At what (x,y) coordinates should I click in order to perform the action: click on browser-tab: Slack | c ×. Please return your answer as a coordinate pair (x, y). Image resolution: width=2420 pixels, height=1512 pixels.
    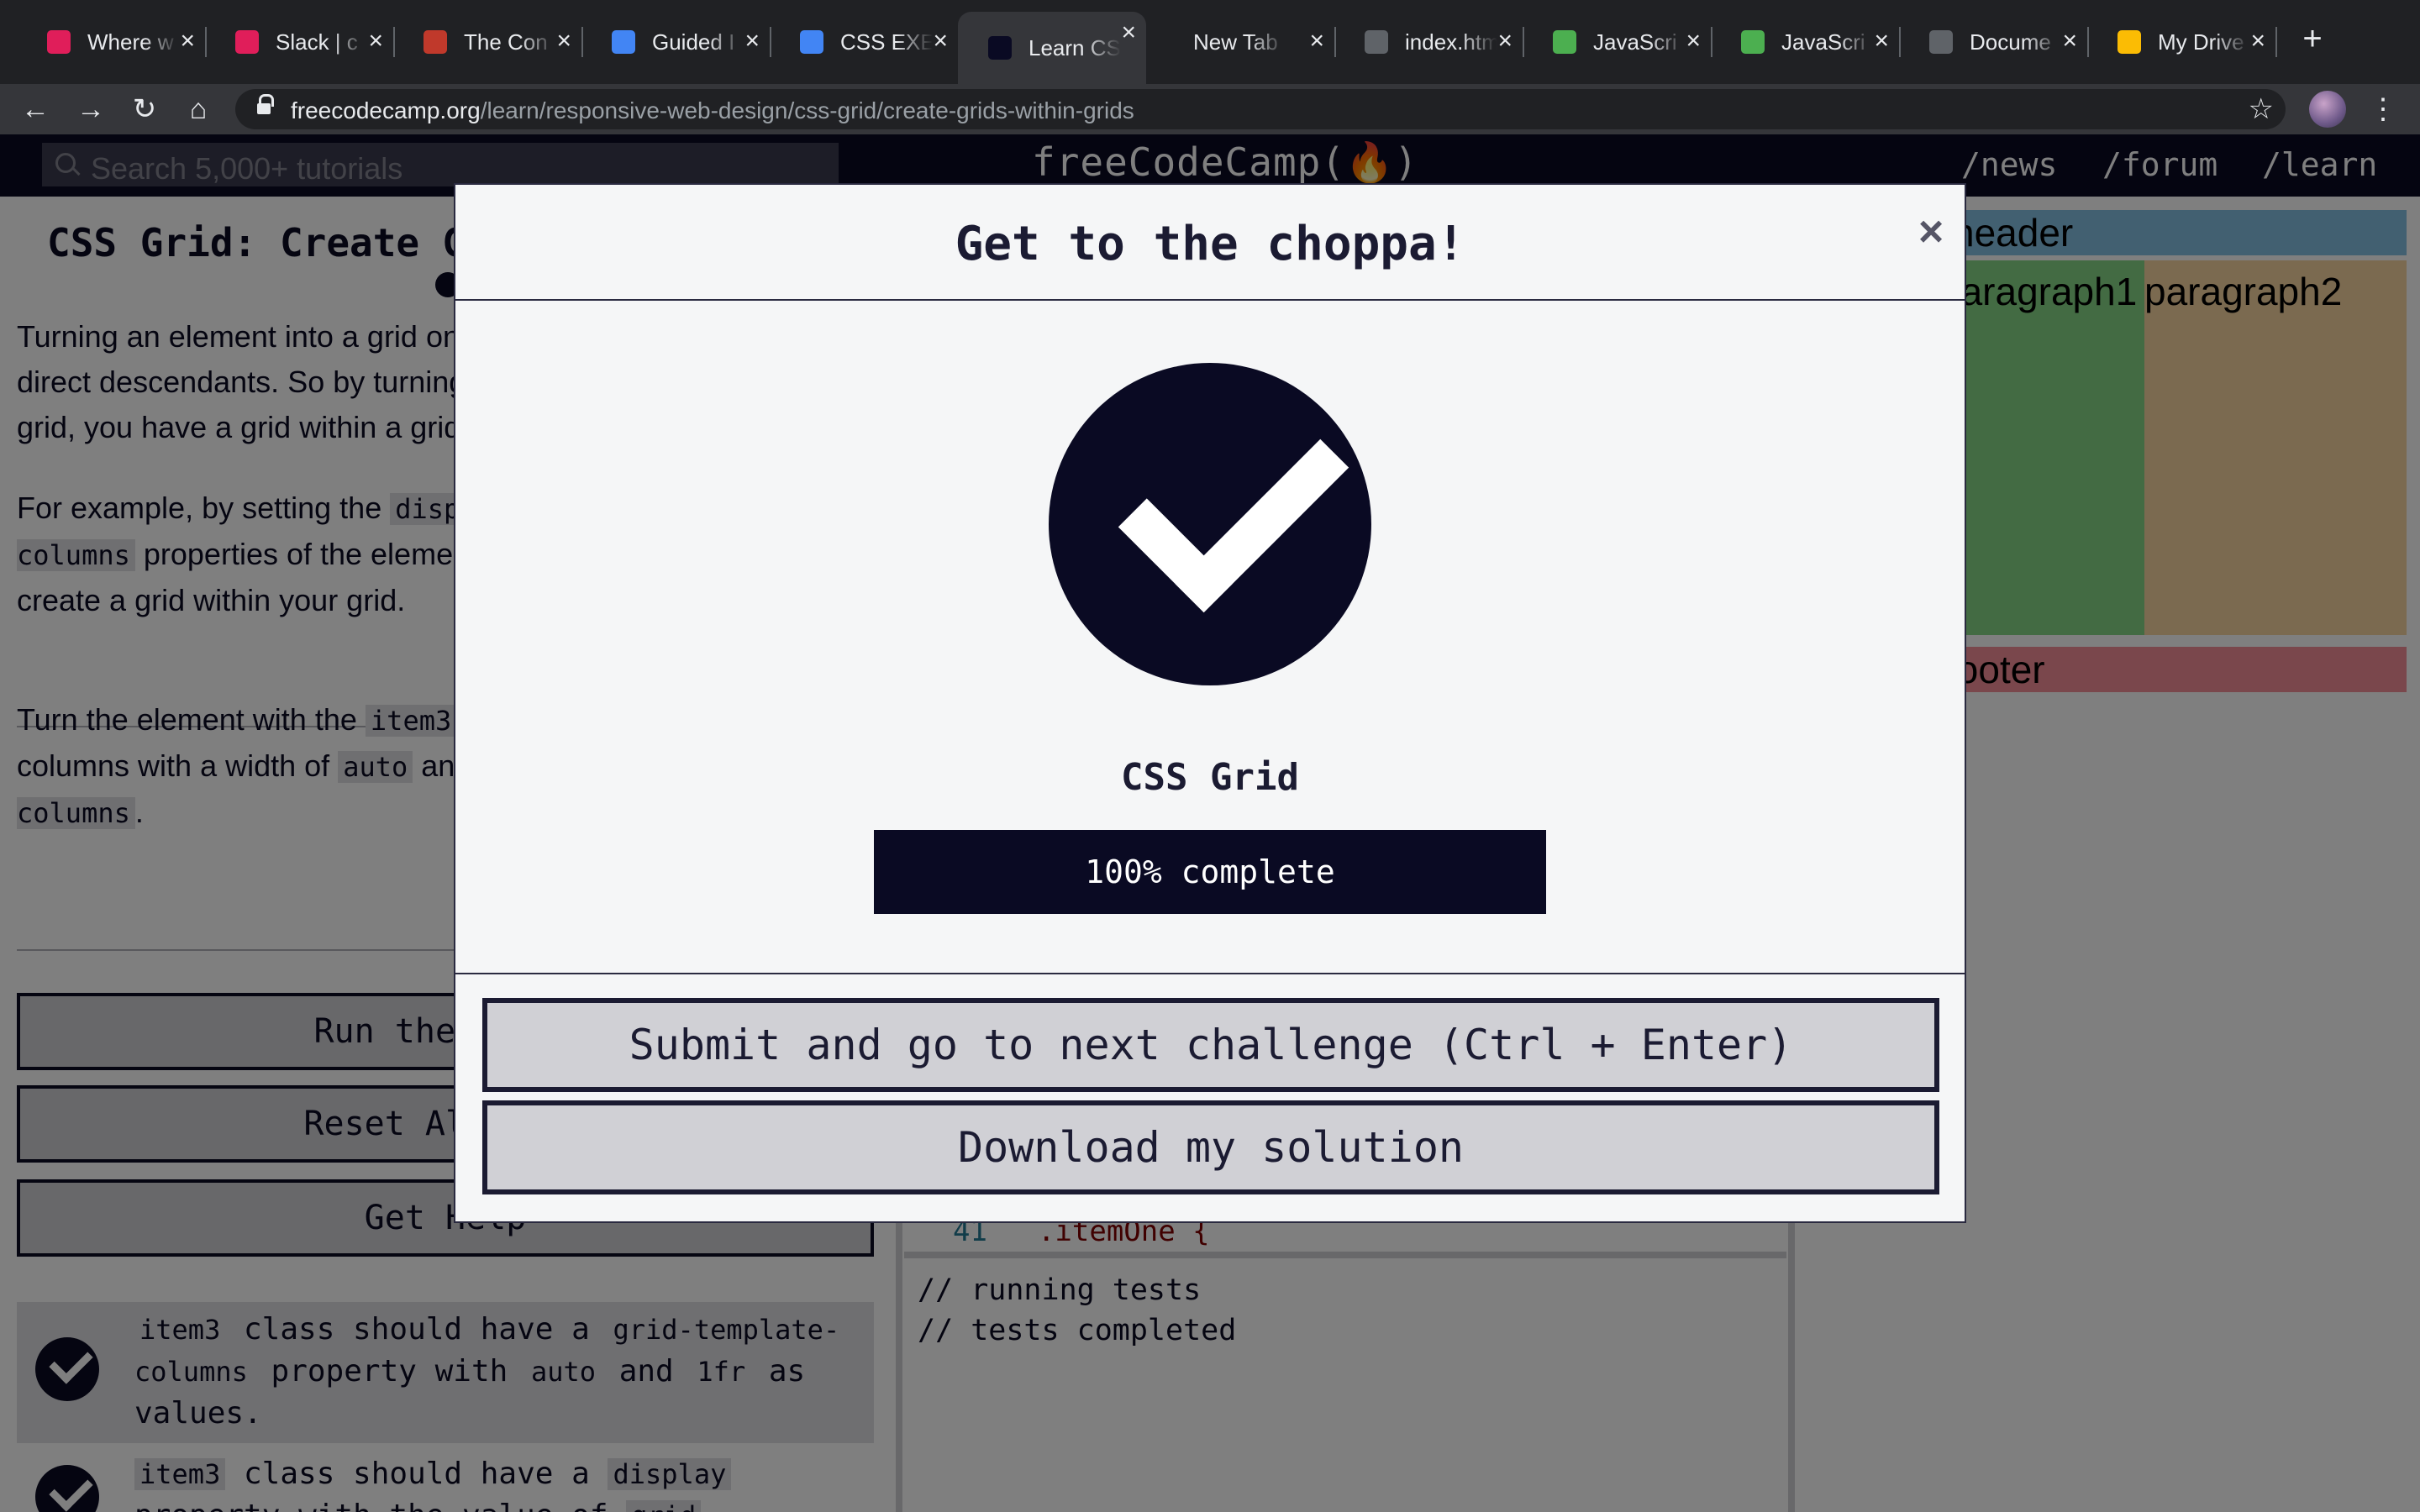
    Looking at the image, I should click on (300, 42).